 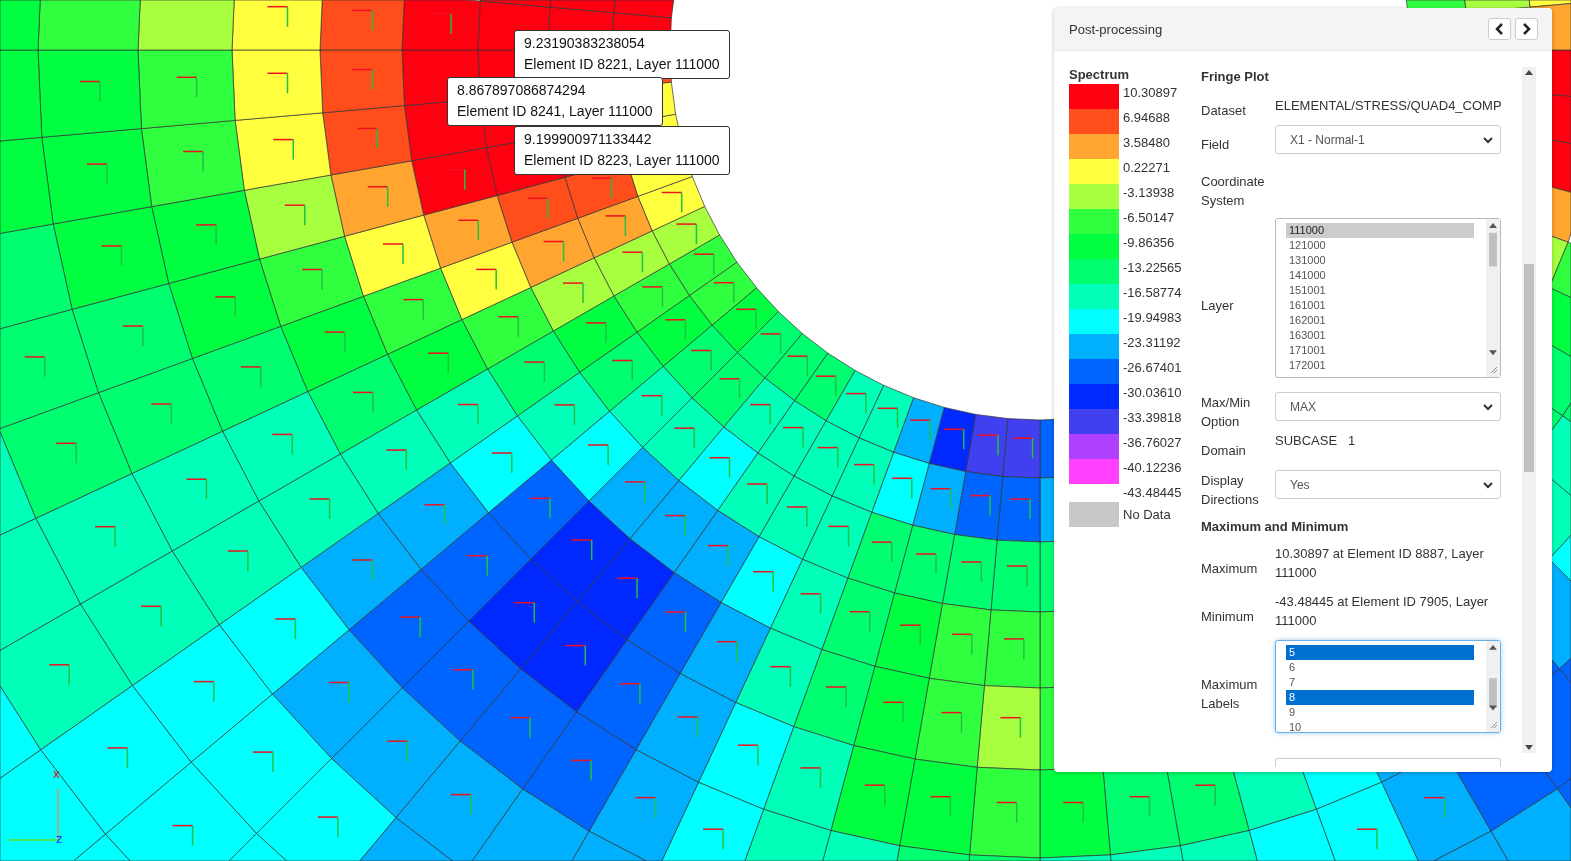 What do you see at coordinates (1224, 111) in the screenshot?
I see `field-label: Dataset` at bounding box center [1224, 111].